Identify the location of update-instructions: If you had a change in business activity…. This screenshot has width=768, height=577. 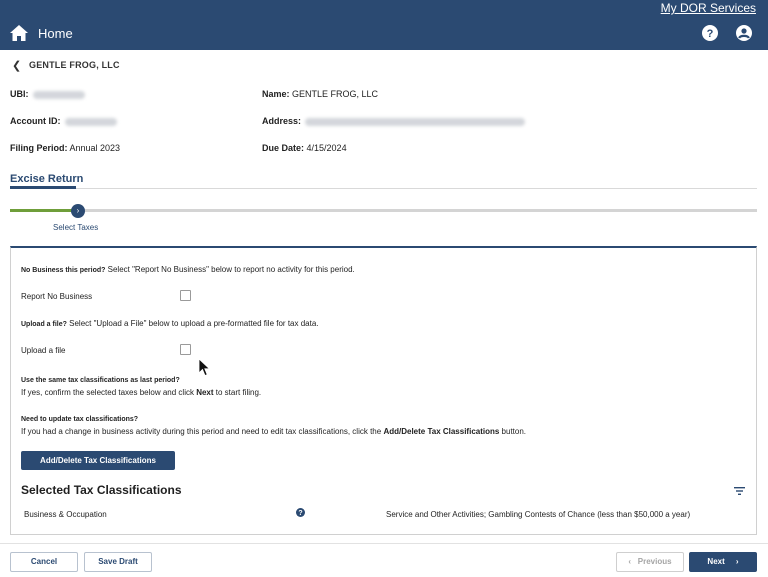
(273, 431).